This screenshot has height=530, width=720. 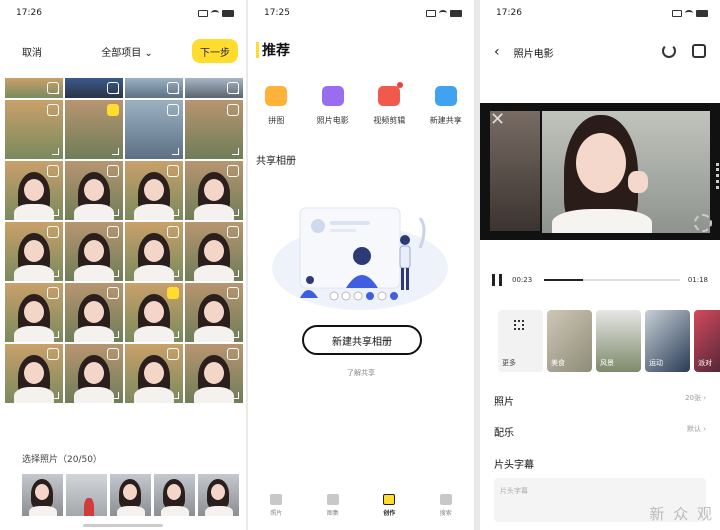 What do you see at coordinates (276, 505) in the screenshot?
I see `tab-item: 照片` at bounding box center [276, 505].